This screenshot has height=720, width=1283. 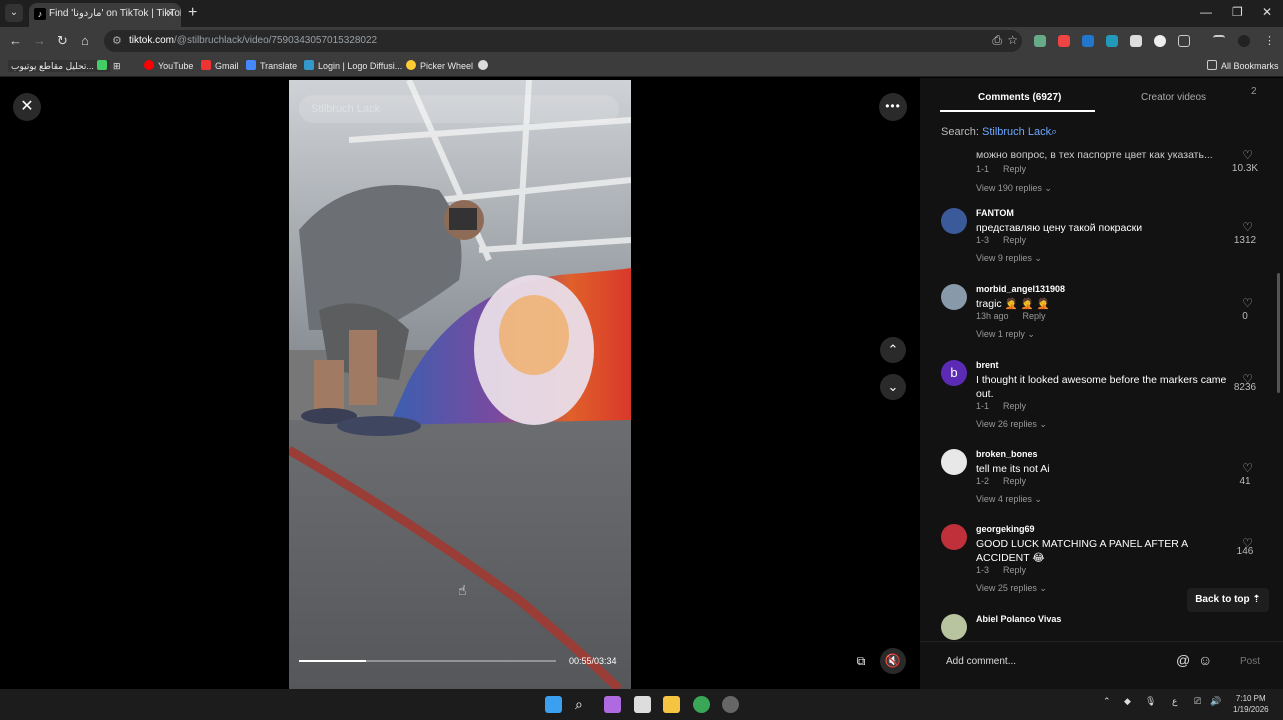 I want to click on home-icon: ⌂, so click(x=85, y=41).